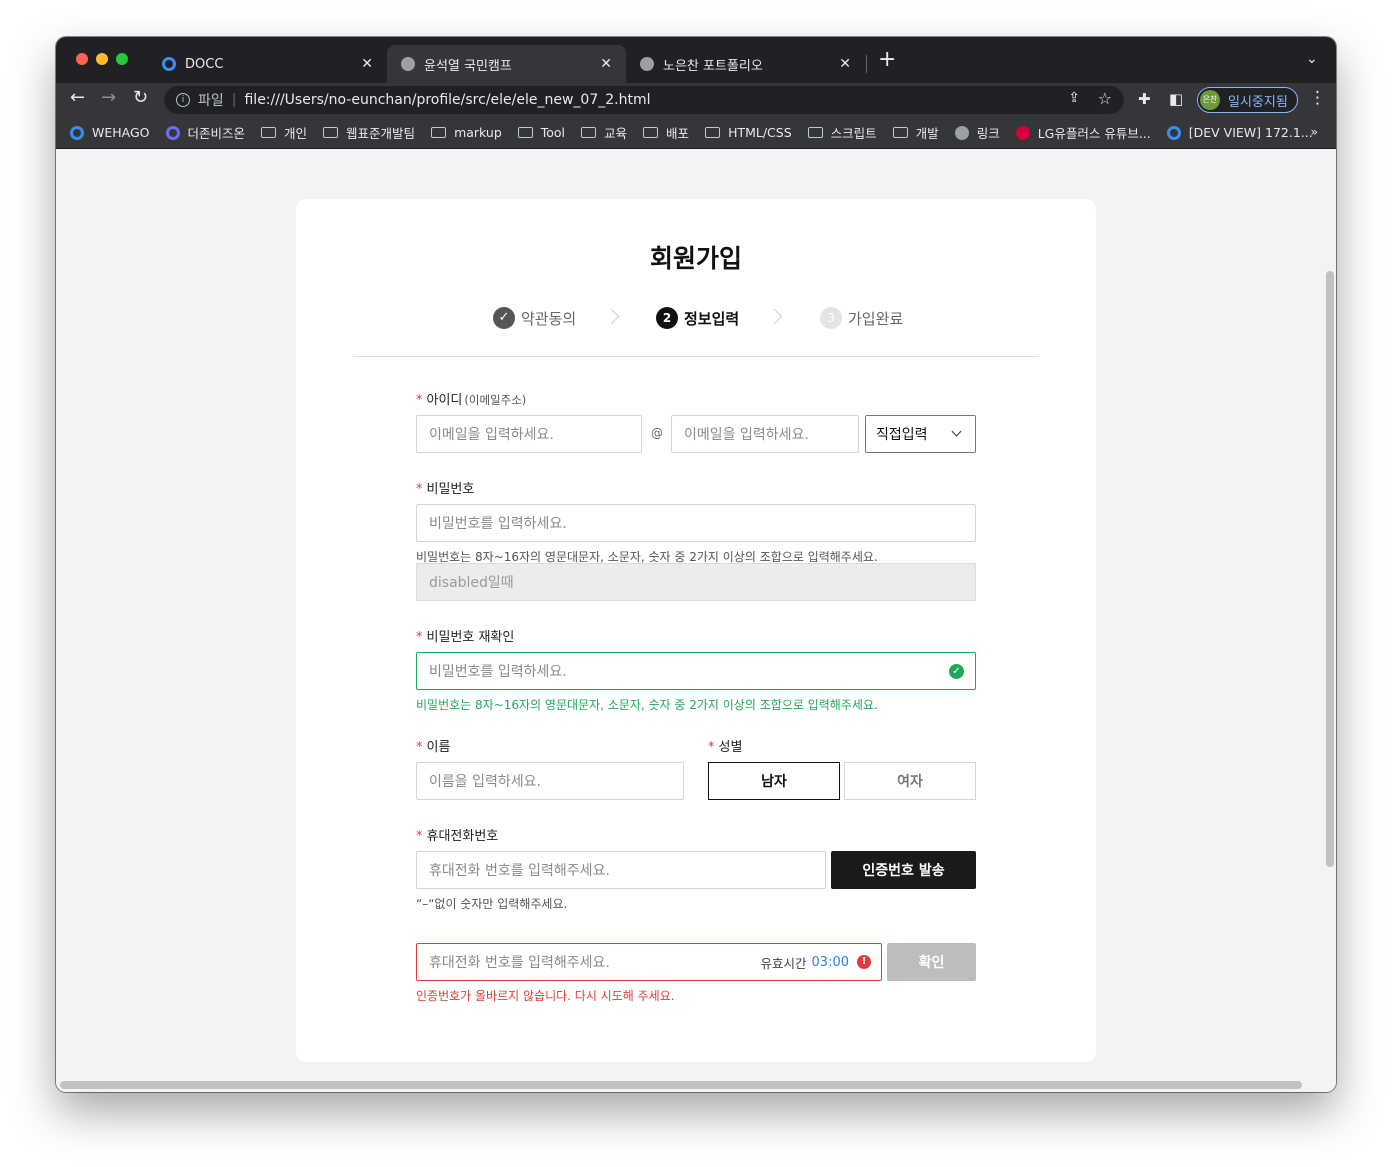 The height and width of the screenshot is (1167, 1392). Describe the element at coordinates (498, 524) in the screenshot. I see `placeholder-text: 비밀번호를 입력하세요.` at that location.